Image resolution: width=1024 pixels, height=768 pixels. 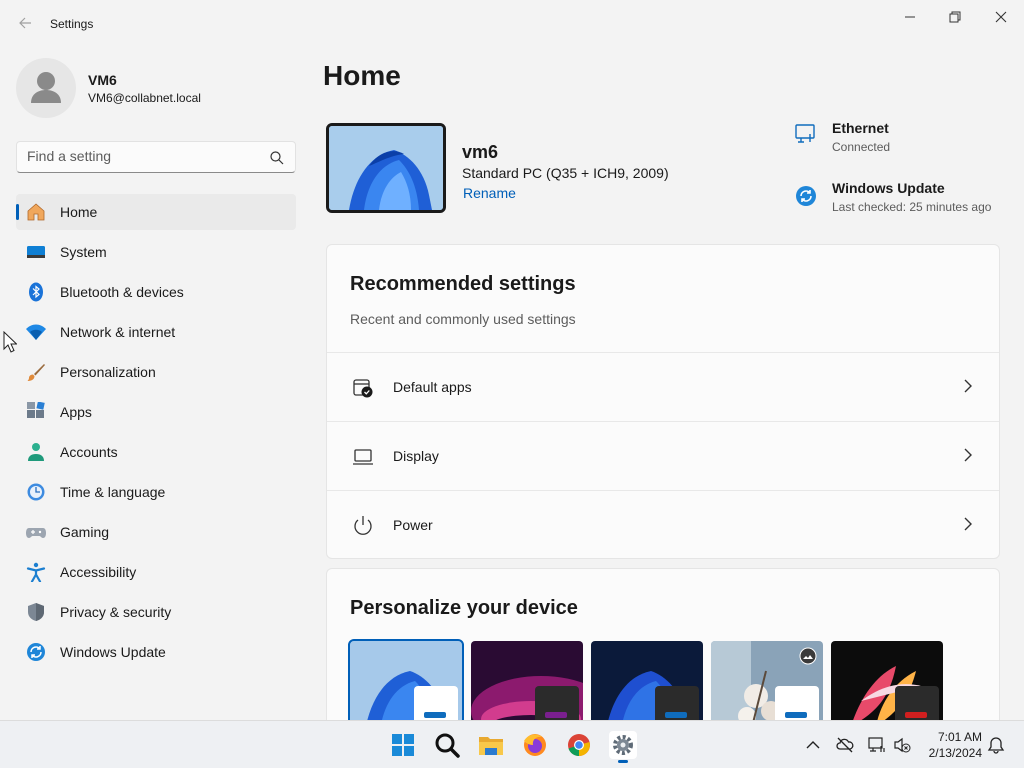 I want to click on gamepad-icon, so click(x=36, y=533).